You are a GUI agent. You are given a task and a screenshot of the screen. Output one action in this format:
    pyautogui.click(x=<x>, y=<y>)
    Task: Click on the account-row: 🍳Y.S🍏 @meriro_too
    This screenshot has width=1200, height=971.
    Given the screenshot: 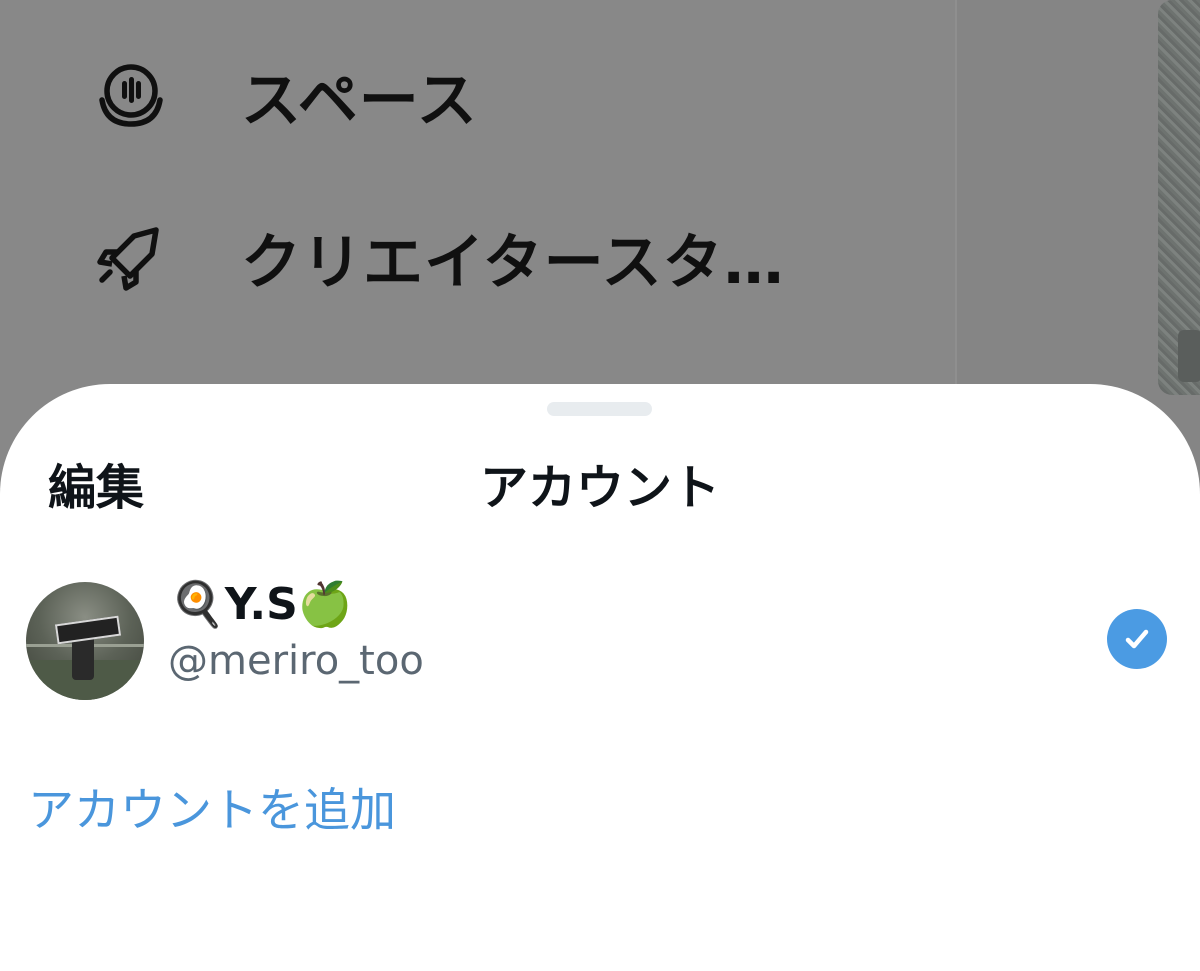 What is the action you would take?
    pyautogui.click(x=600, y=639)
    